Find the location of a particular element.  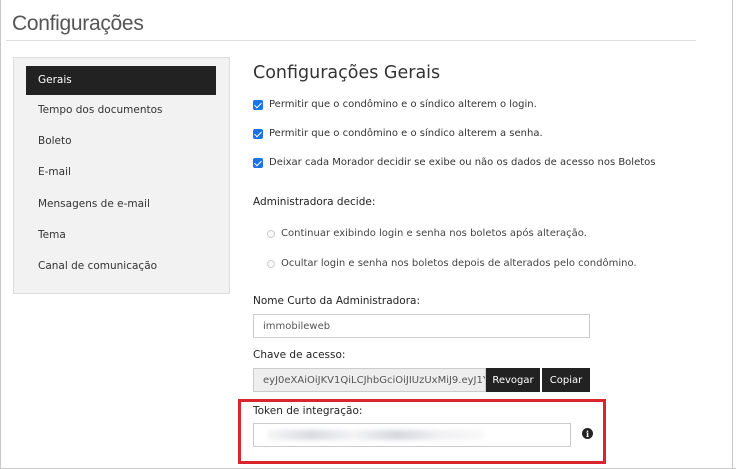

sidebar-item-tema: Tema is located at coordinates (121, 235).